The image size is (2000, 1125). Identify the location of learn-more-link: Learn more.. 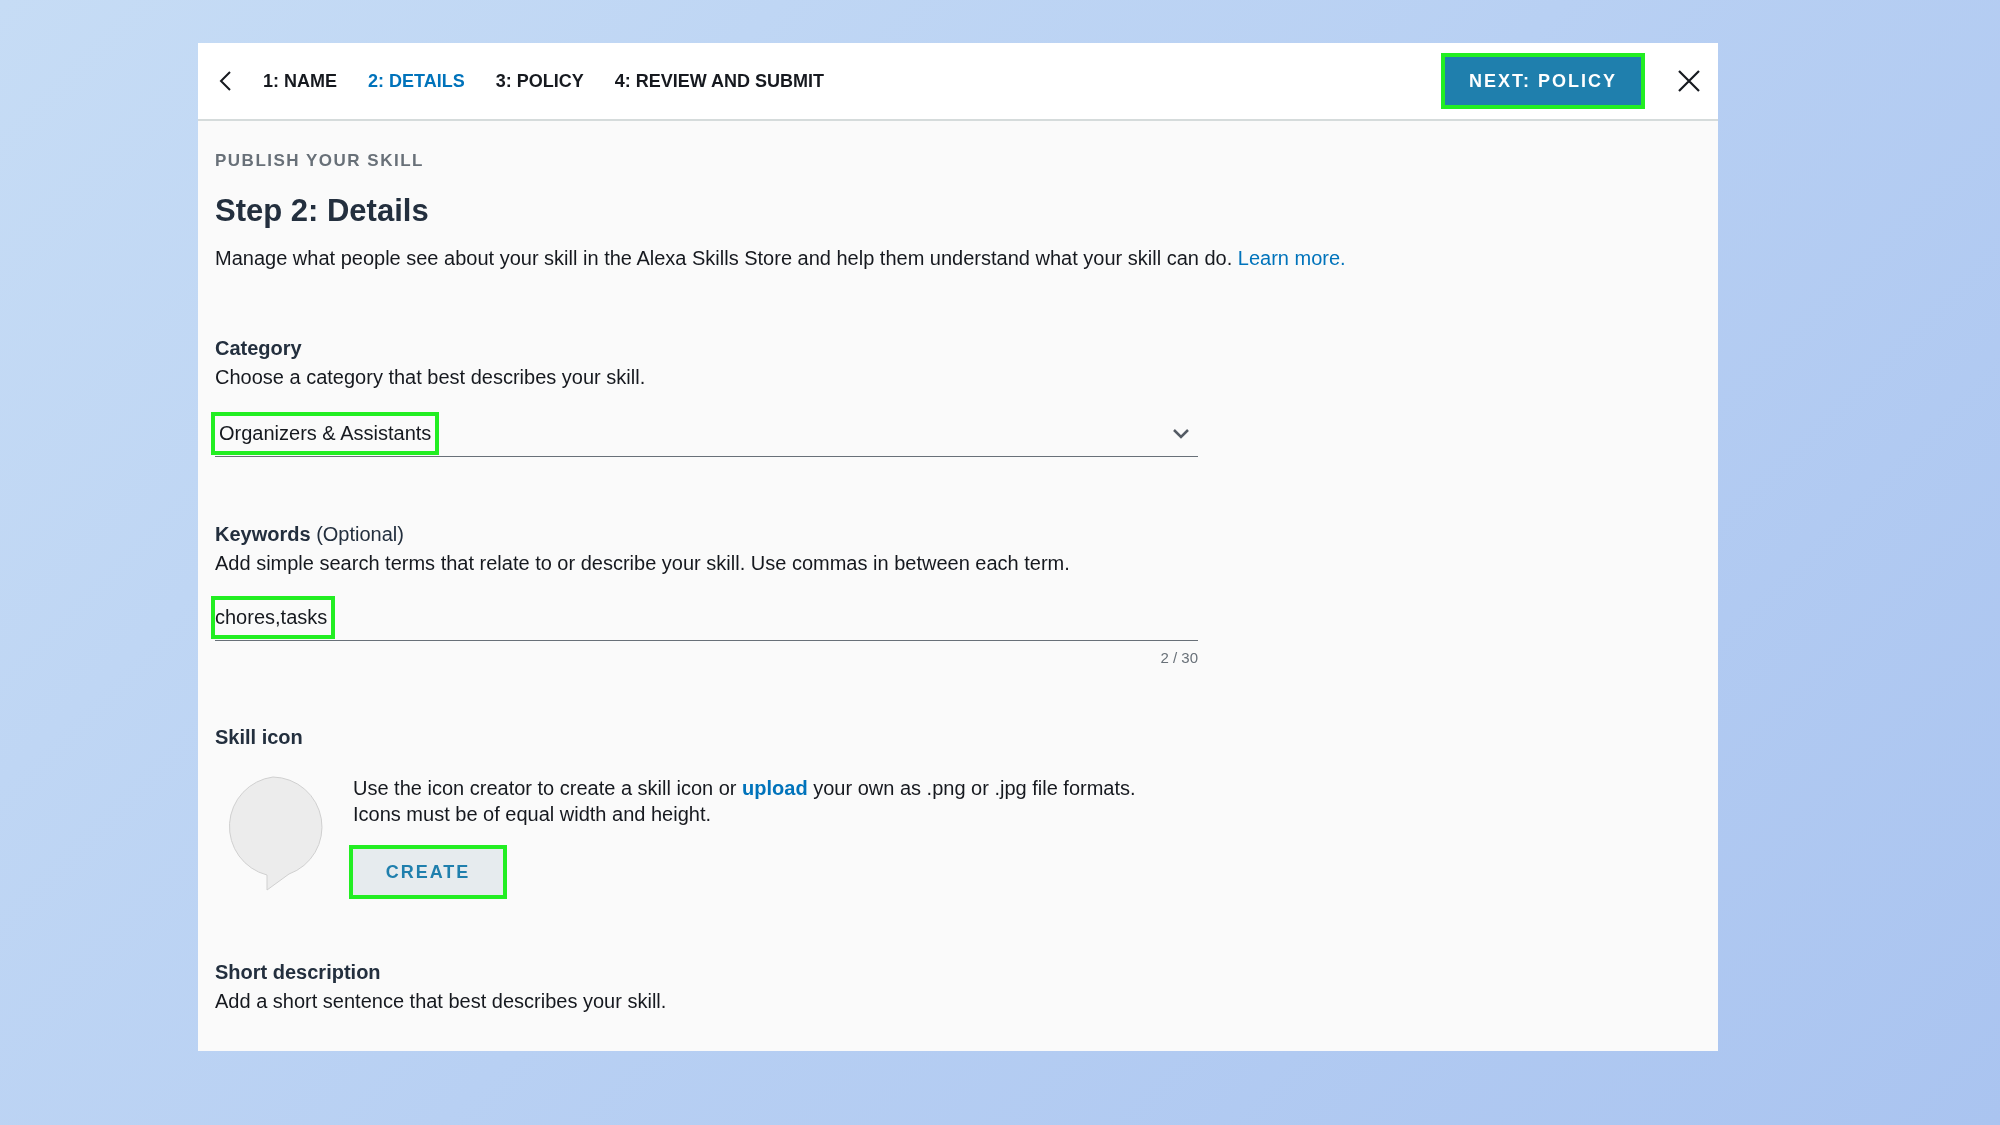
(1291, 258).